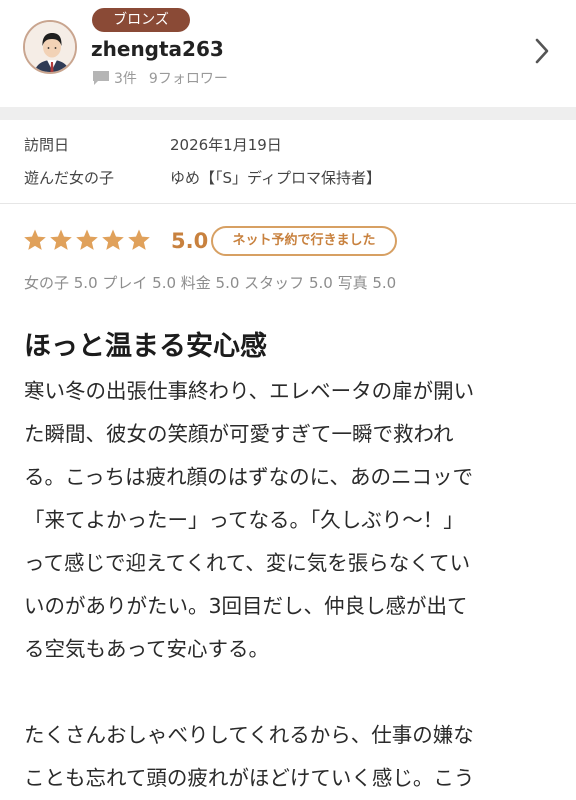 Image resolution: width=576 pixels, height=800 pixels. I want to click on rating-score: 5.0, so click(190, 241).